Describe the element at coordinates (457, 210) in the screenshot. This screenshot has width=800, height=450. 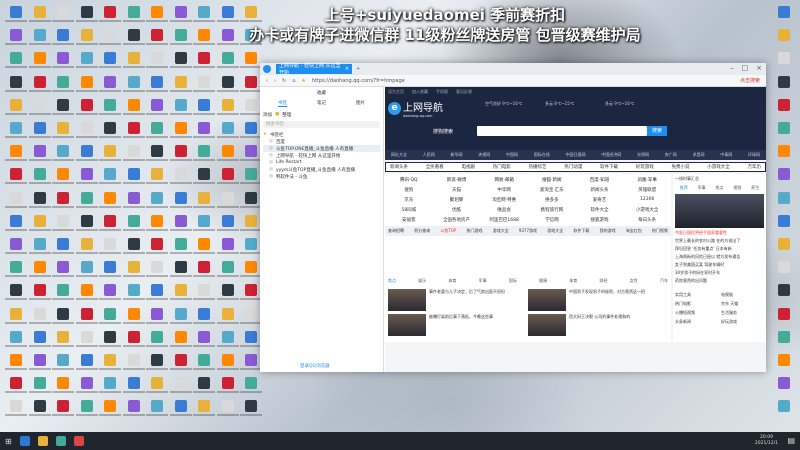
I see `site-link: 优酷` at that location.